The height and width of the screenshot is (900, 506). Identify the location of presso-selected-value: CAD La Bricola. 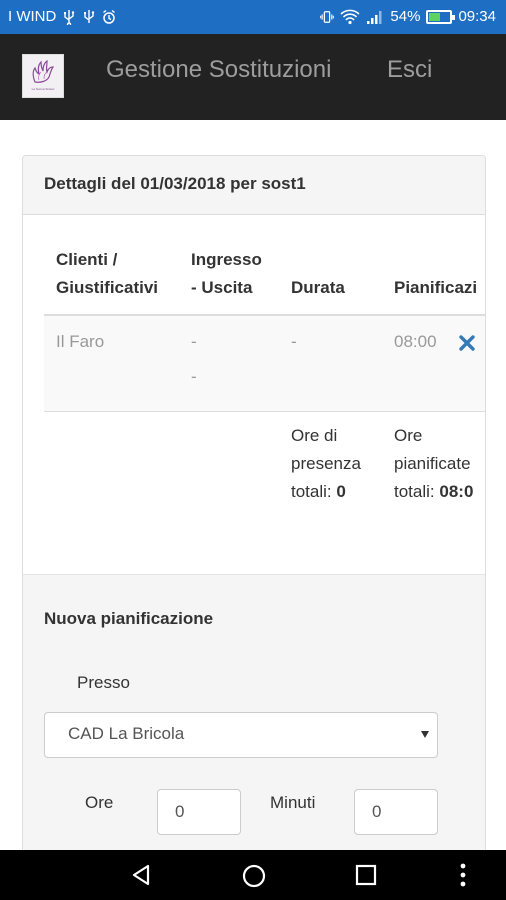
(126, 733).